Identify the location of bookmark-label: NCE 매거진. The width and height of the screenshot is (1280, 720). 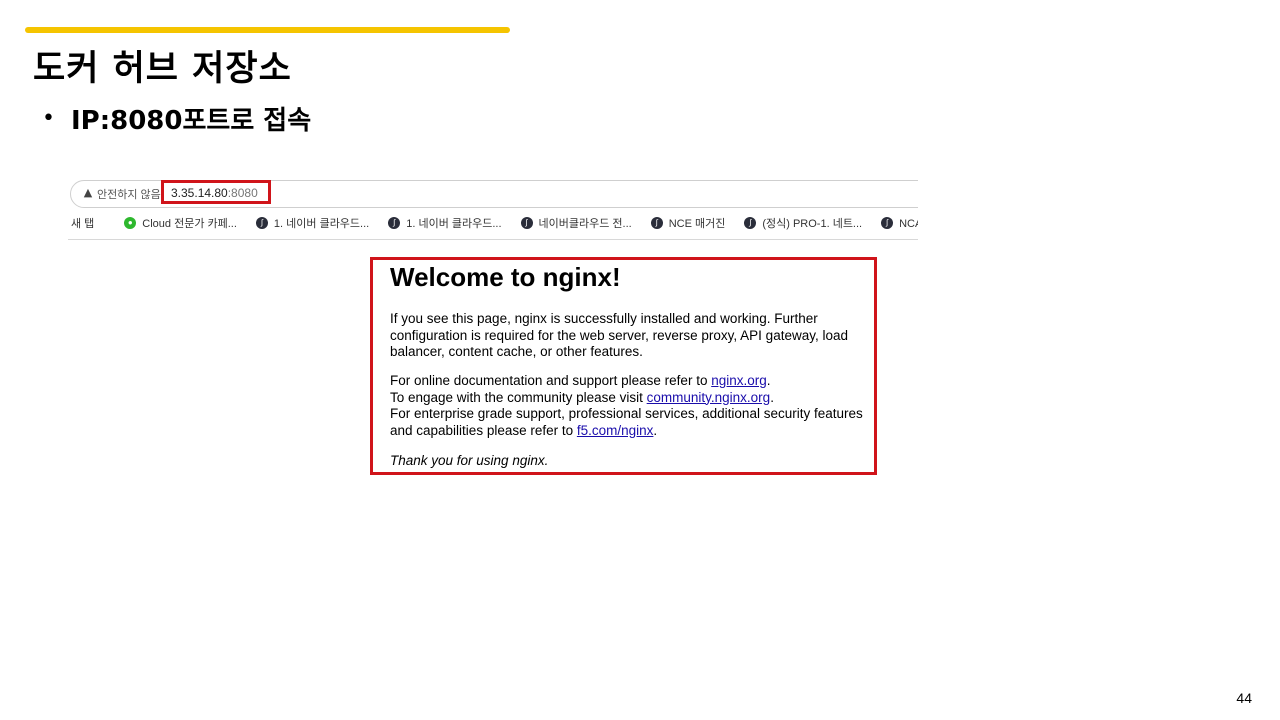
(697, 224).